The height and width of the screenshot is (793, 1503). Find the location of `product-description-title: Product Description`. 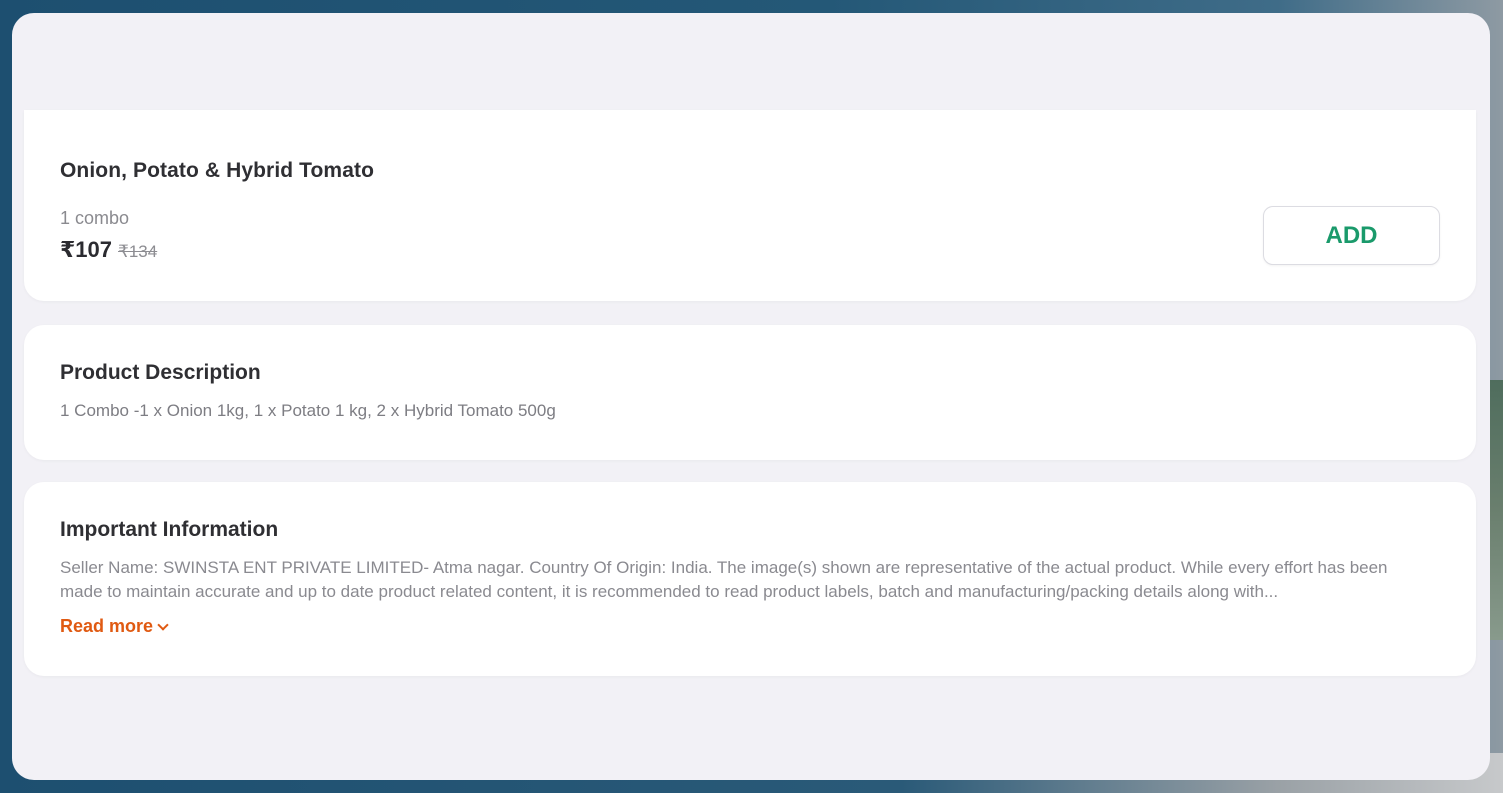

product-description-title: Product Description is located at coordinates (160, 372).